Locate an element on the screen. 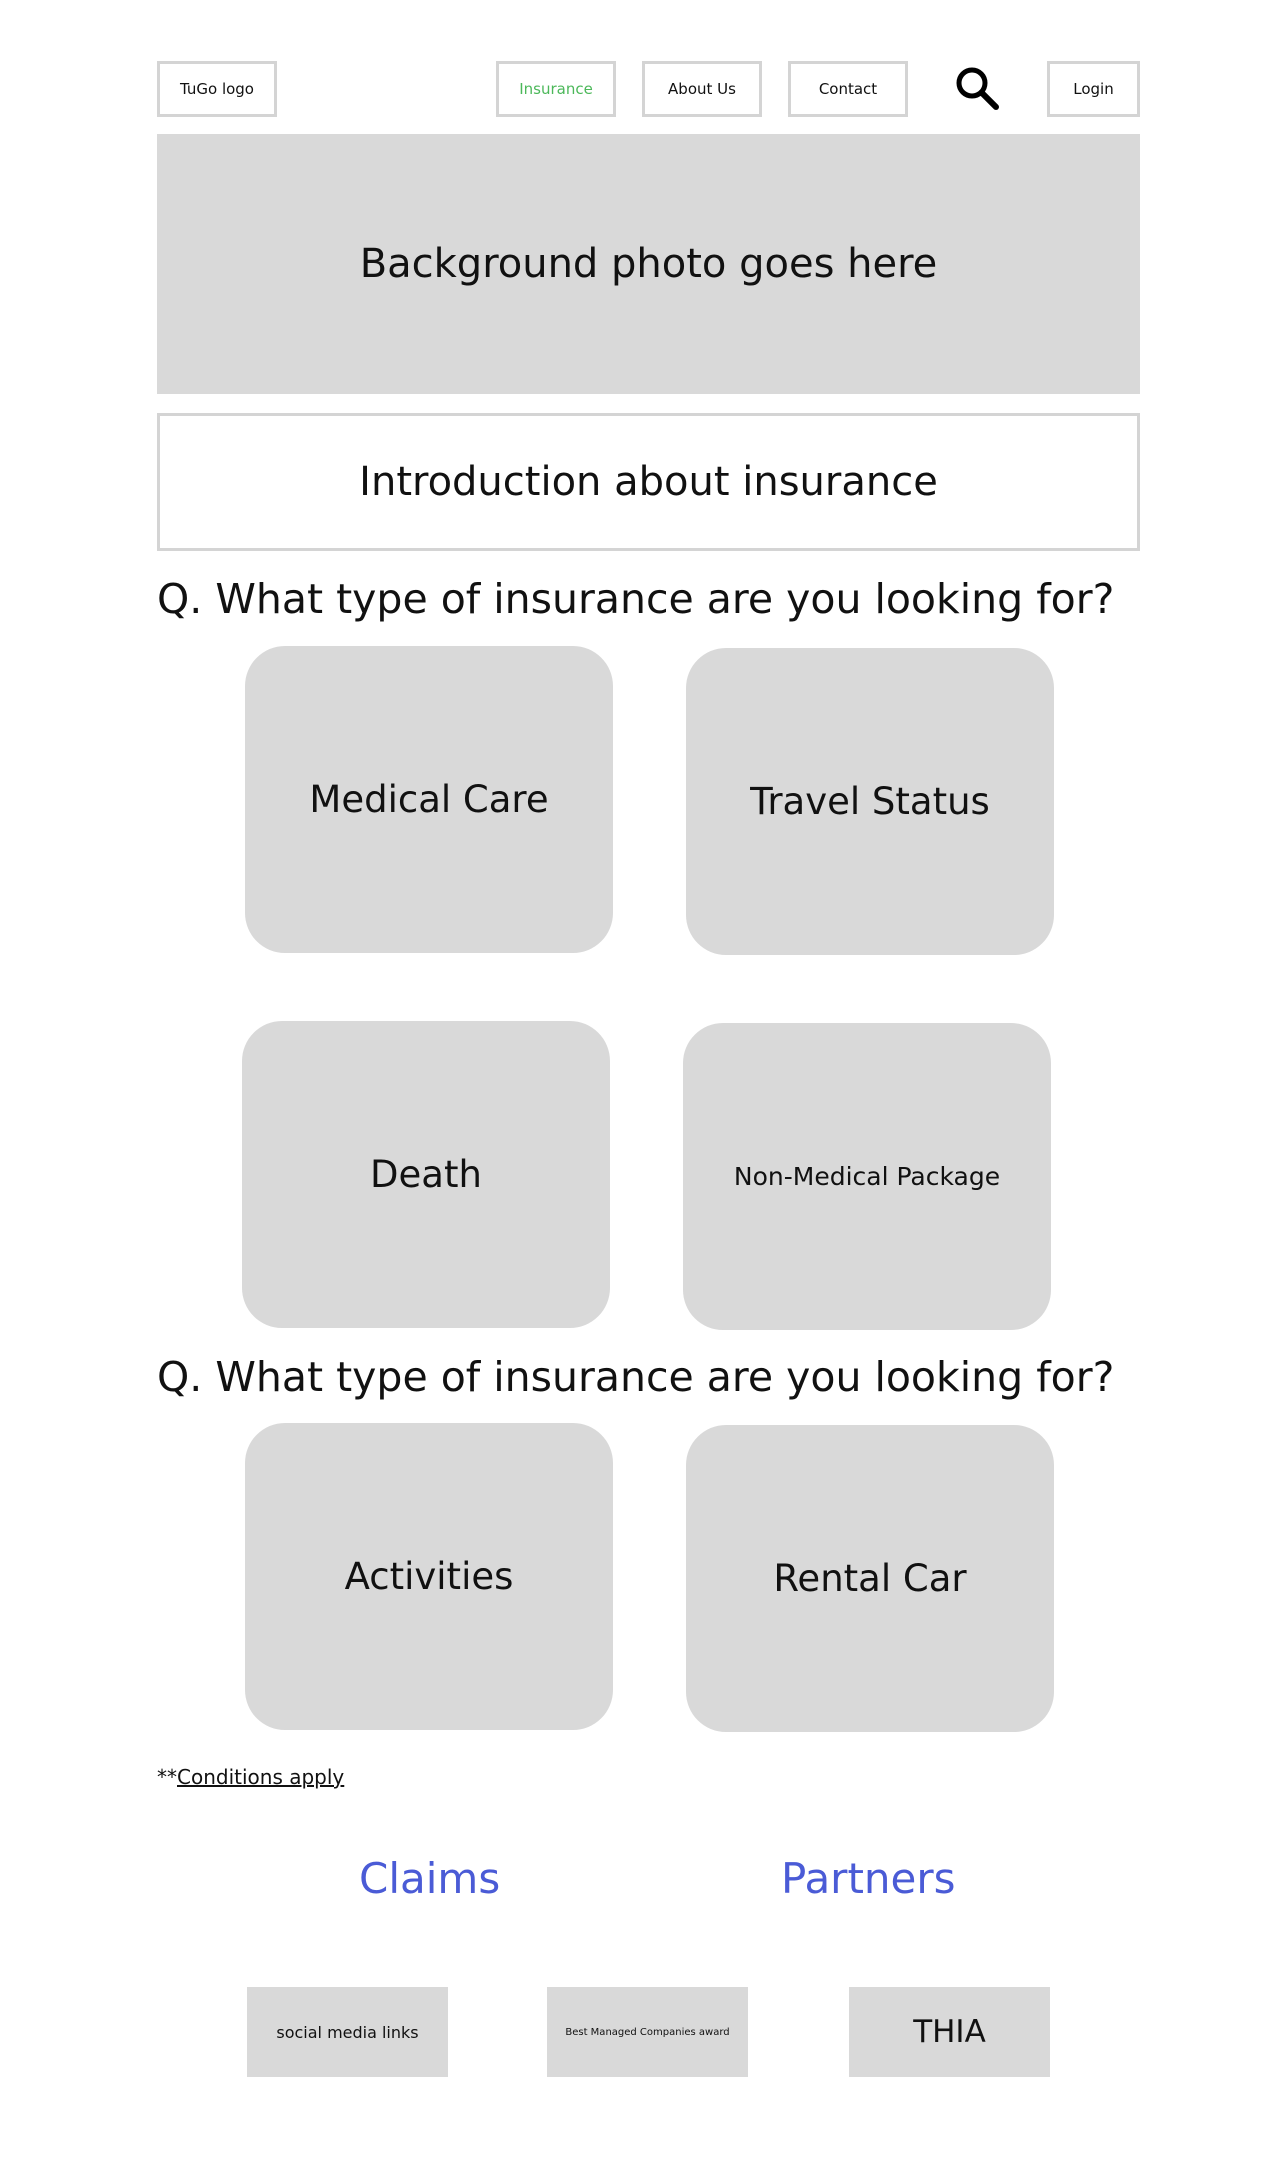 This screenshot has width=1280, height=2184. card-activities: Activities is located at coordinates (429, 1576).